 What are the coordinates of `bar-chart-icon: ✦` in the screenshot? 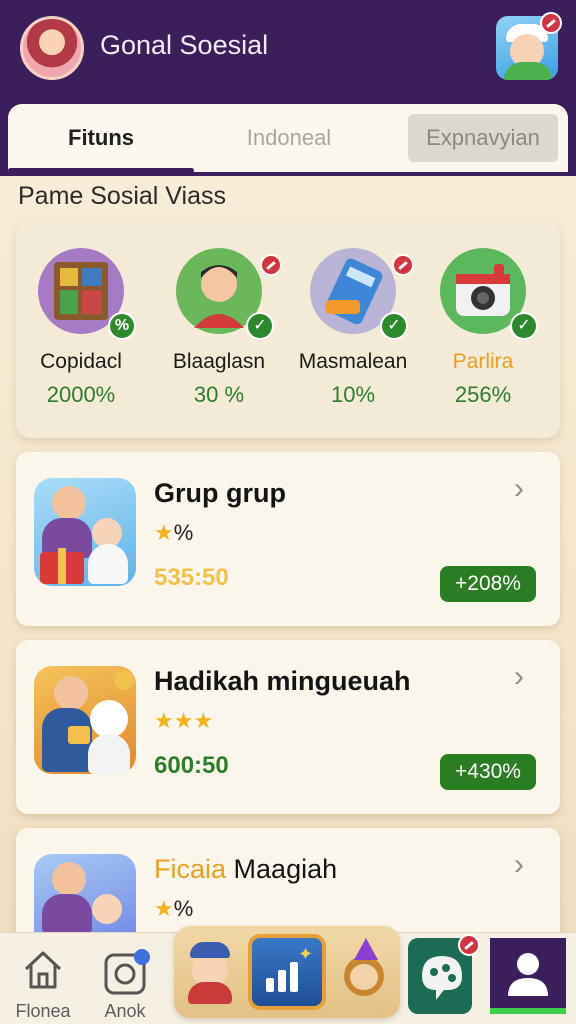 It's located at (287, 972).